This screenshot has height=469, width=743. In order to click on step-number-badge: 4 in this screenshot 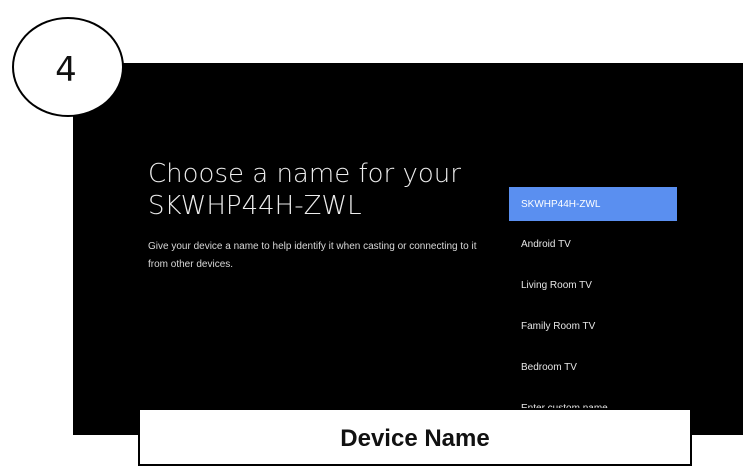, I will do `click(68, 67)`.